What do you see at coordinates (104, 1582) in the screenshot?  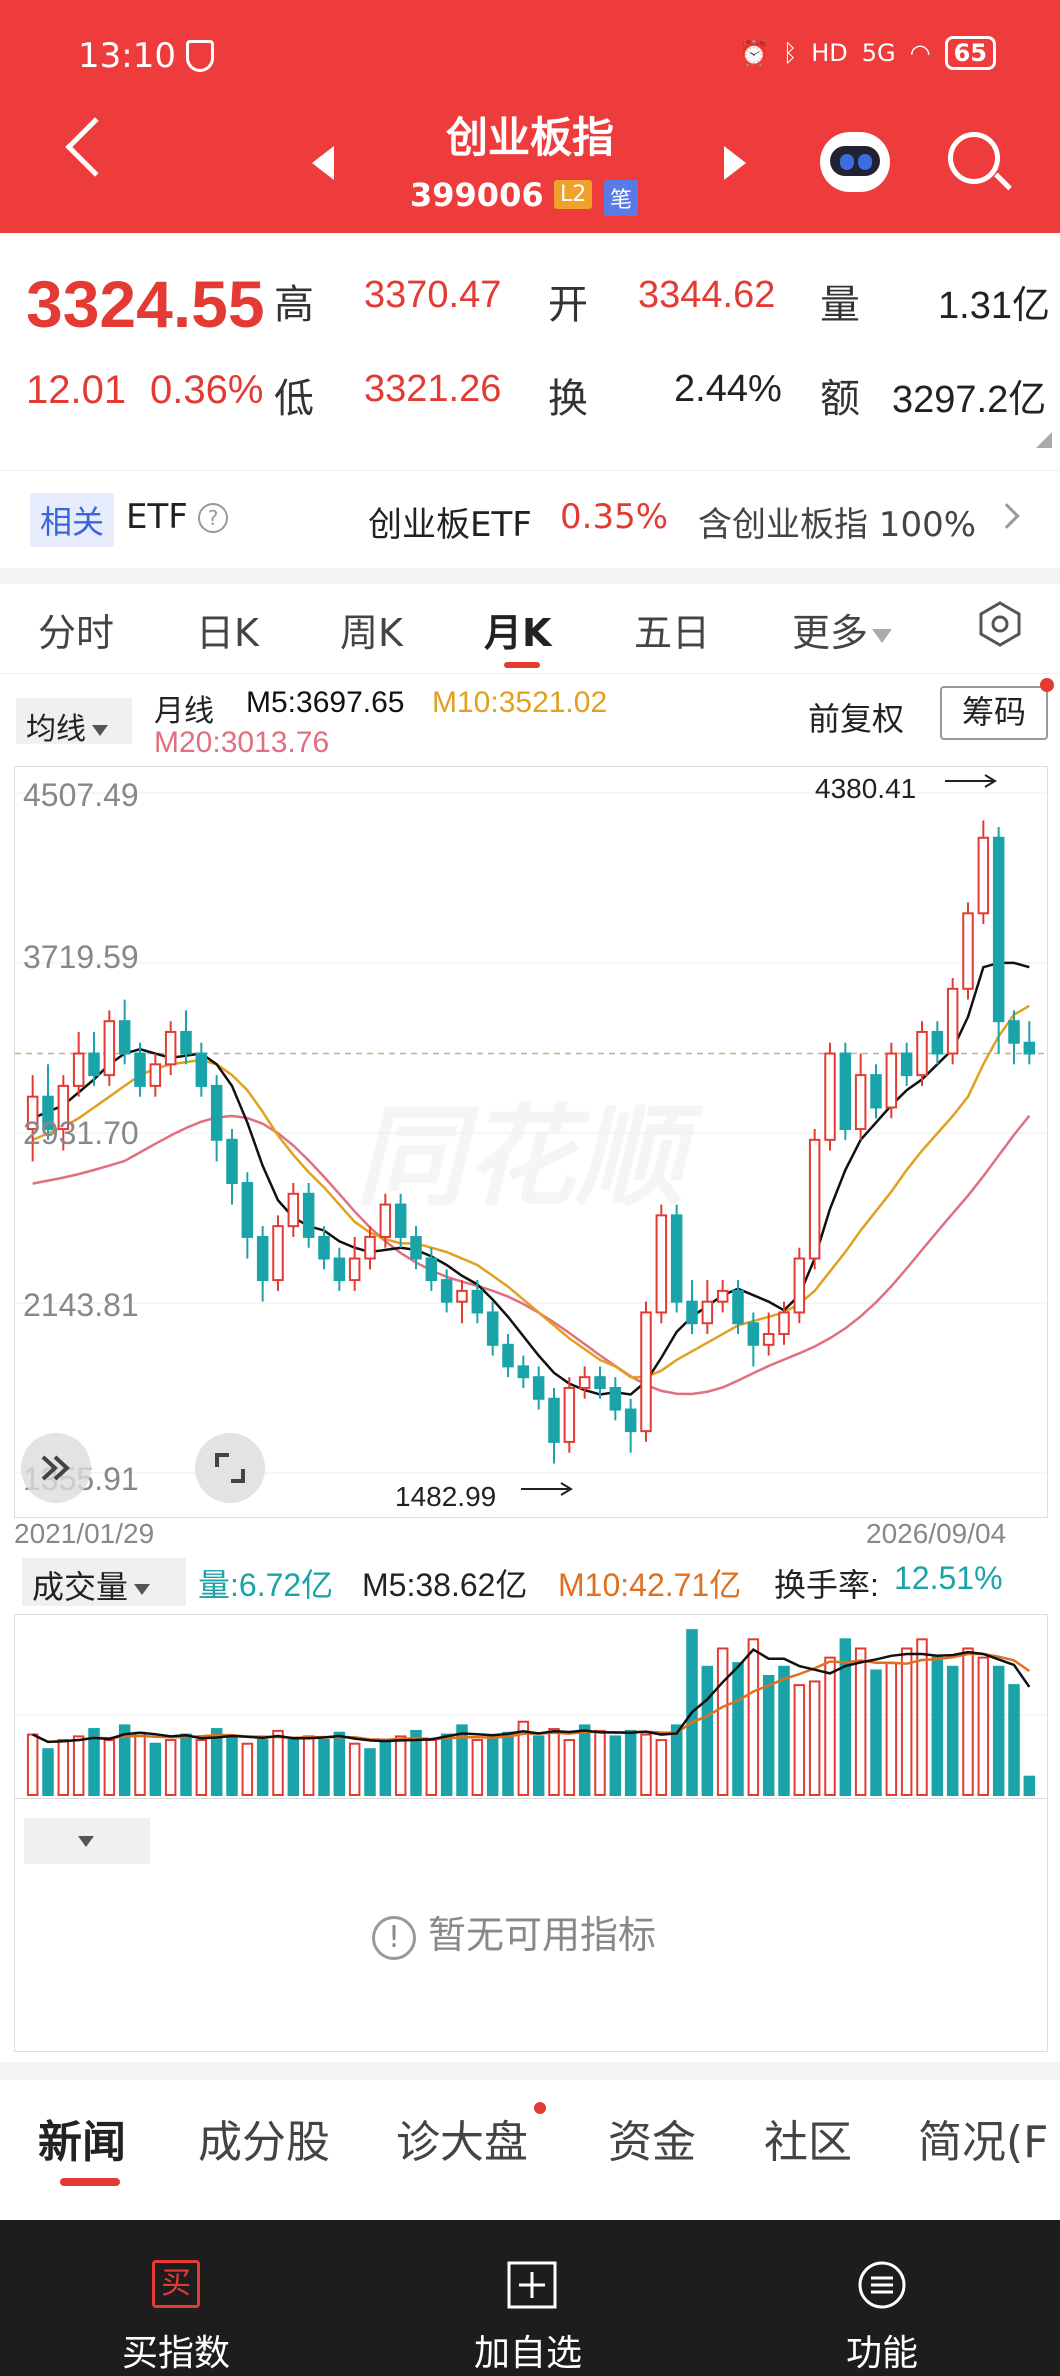 I see `volume-selector: 成交量` at bounding box center [104, 1582].